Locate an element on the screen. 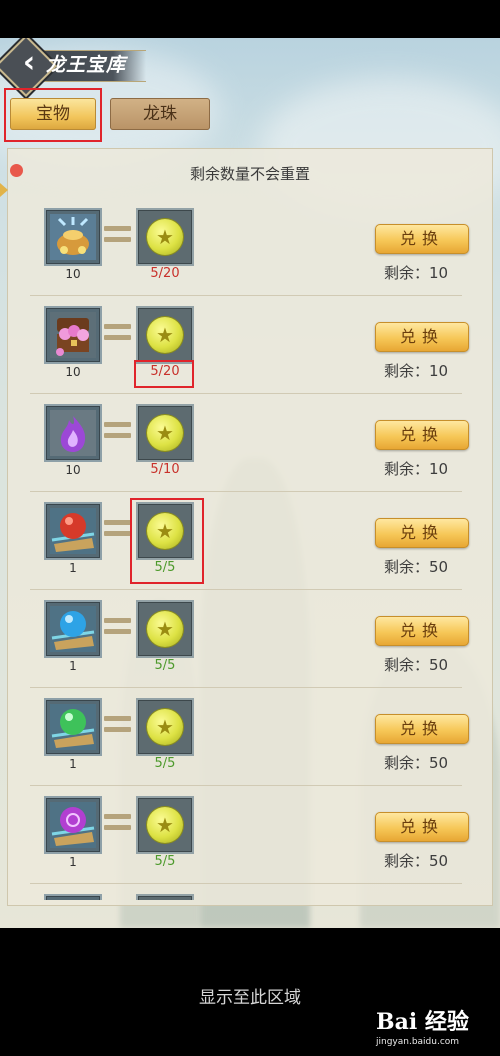 Image resolution: width=500 pixels, height=1056 pixels. exchange-row-partial is located at coordinates (249, 892).